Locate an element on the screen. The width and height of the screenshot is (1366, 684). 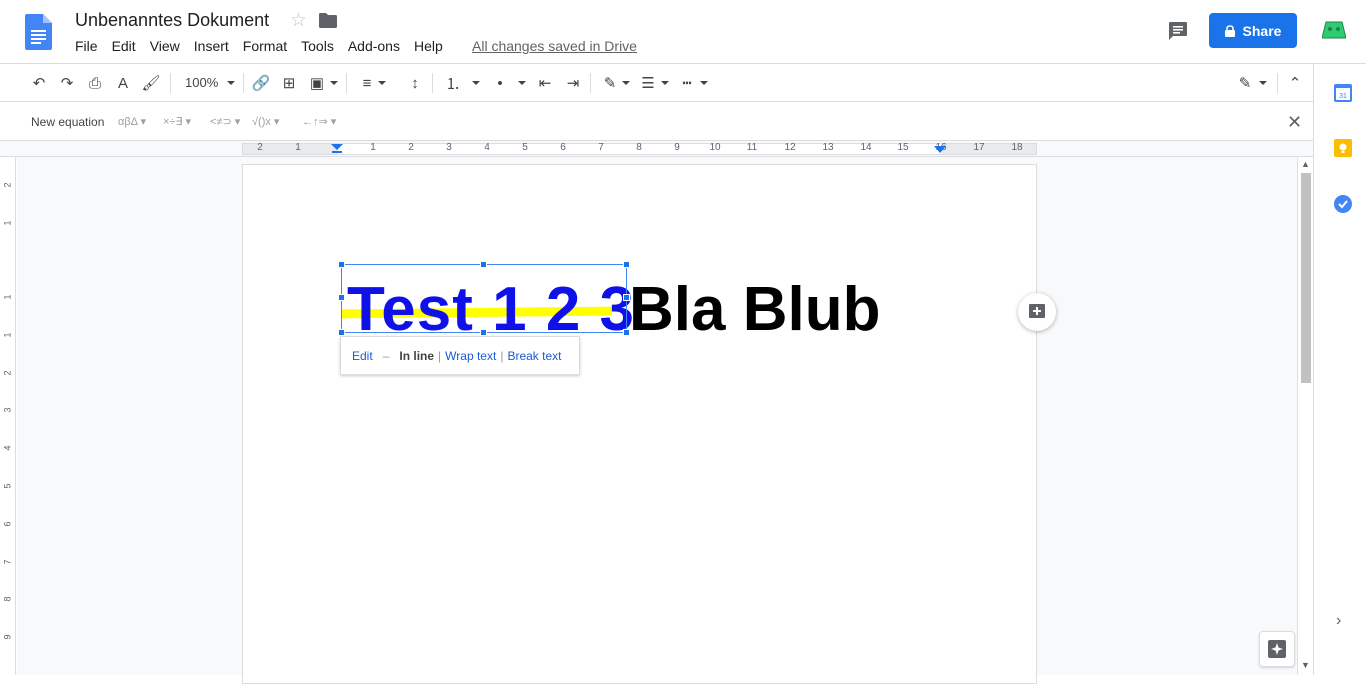
math-operators-menu: √()x ▾ is located at coordinates (265, 121).